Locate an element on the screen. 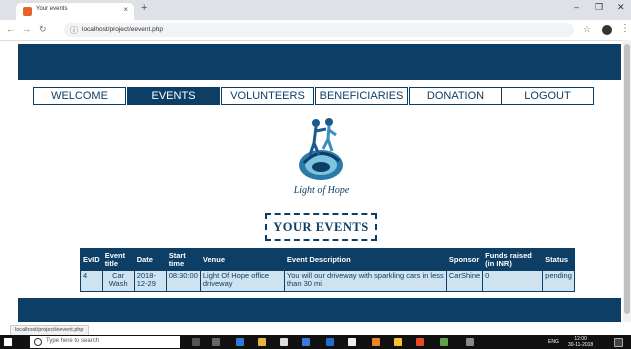  browser-menu-icon: ⋮ is located at coordinates (625, 28).